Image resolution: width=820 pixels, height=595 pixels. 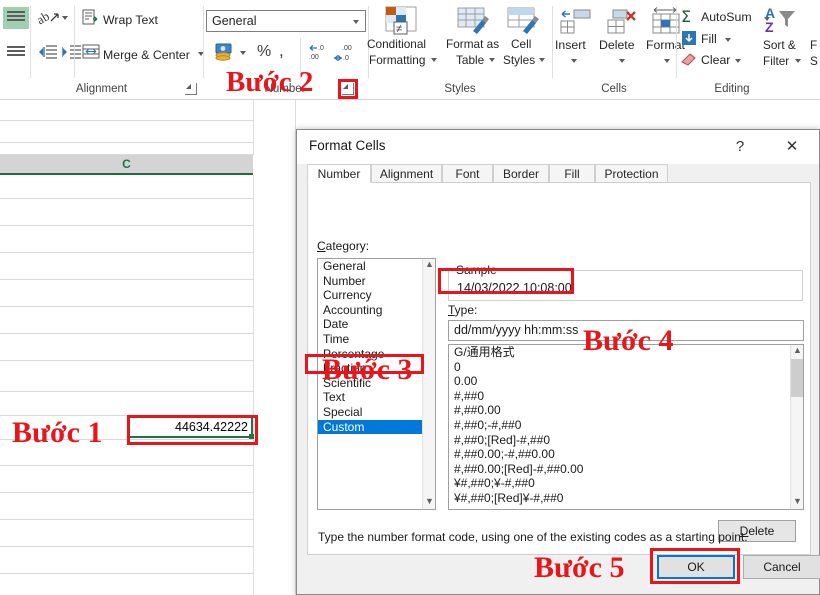 What do you see at coordinates (792, 147) in the screenshot?
I see `close-icon: ✕` at bounding box center [792, 147].